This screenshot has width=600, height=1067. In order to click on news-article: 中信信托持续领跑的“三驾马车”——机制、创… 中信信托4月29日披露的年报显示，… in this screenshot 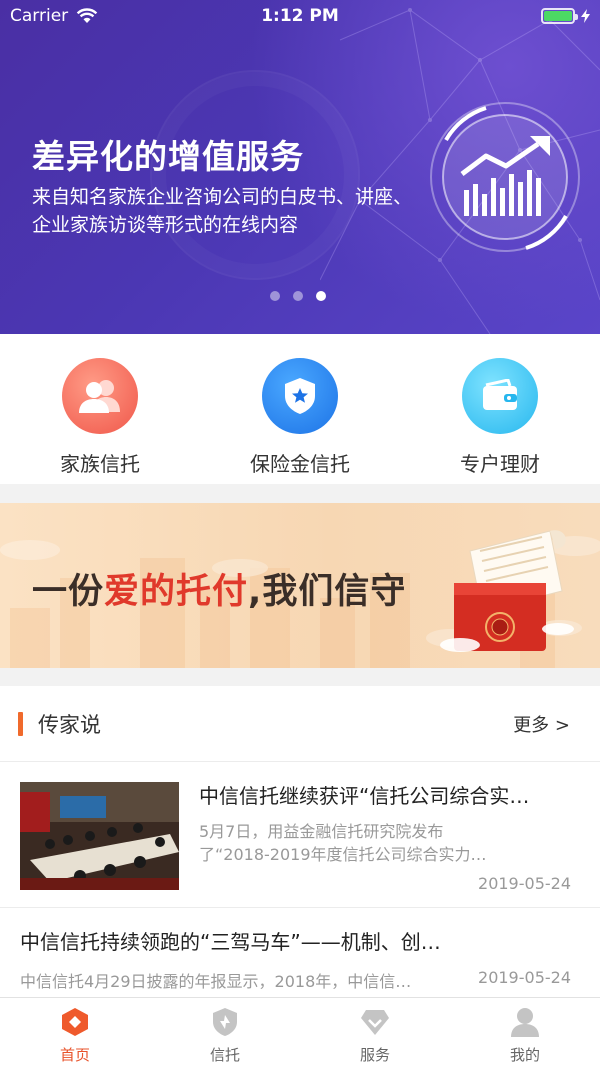, I will do `click(300, 952)`.